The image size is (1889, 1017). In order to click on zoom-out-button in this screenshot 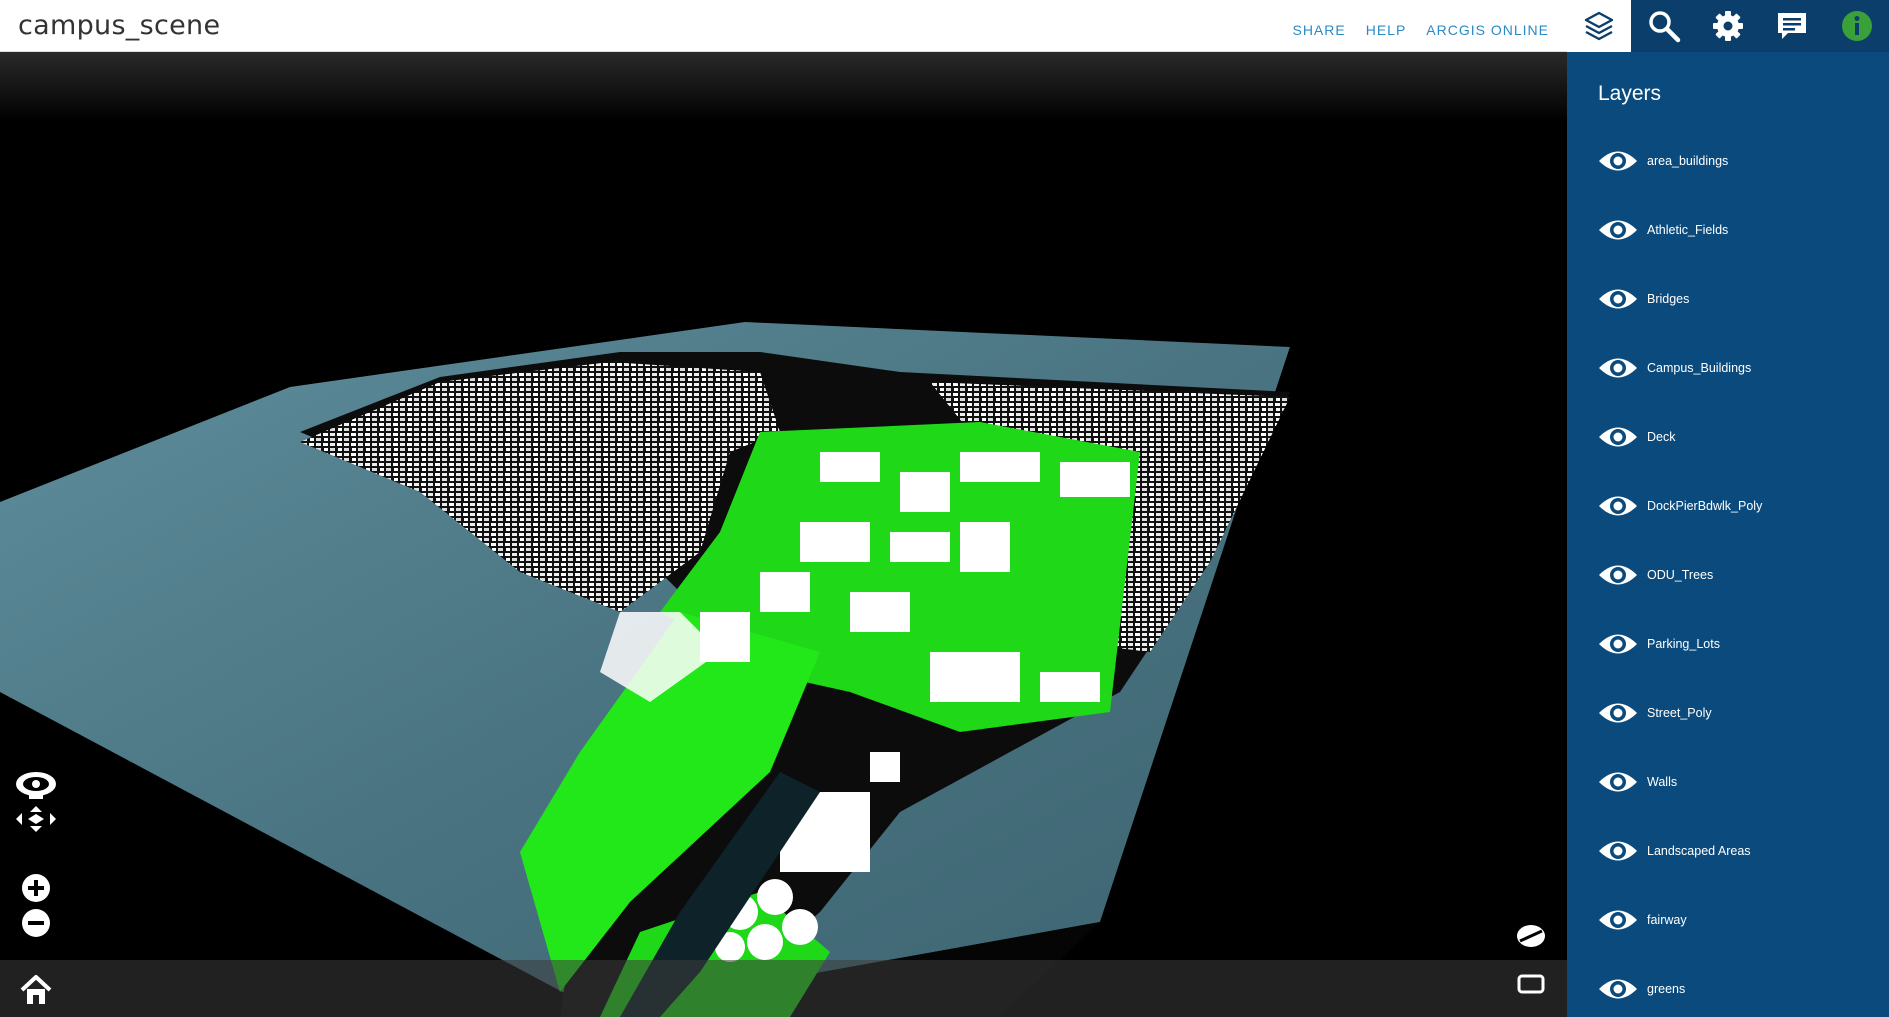, I will do `click(36, 923)`.